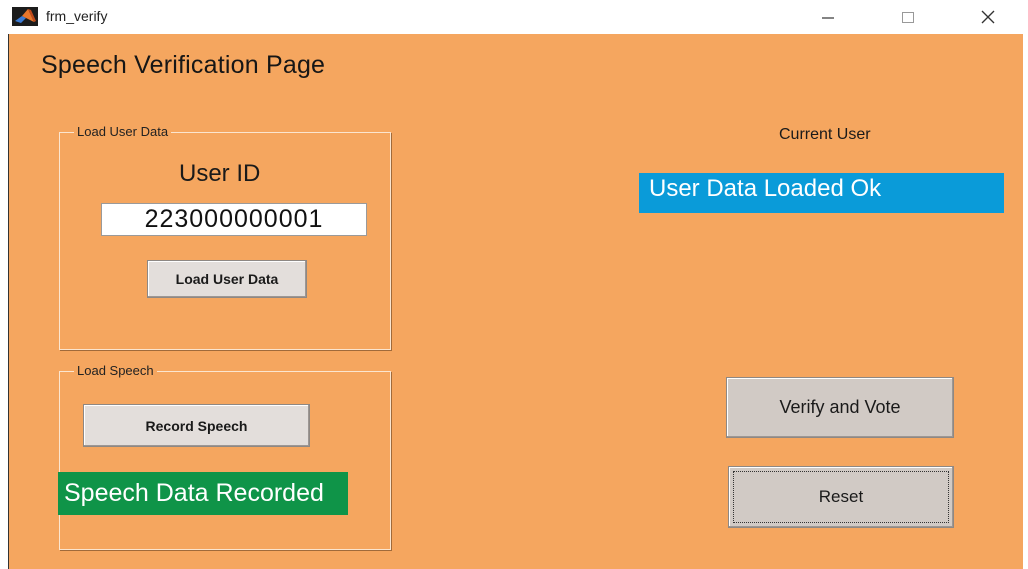 Image resolution: width=1028 pixels, height=569 pixels. Describe the element at coordinates (203, 493) in the screenshot. I see `speech-status-label: Speech Data Recorded` at that location.